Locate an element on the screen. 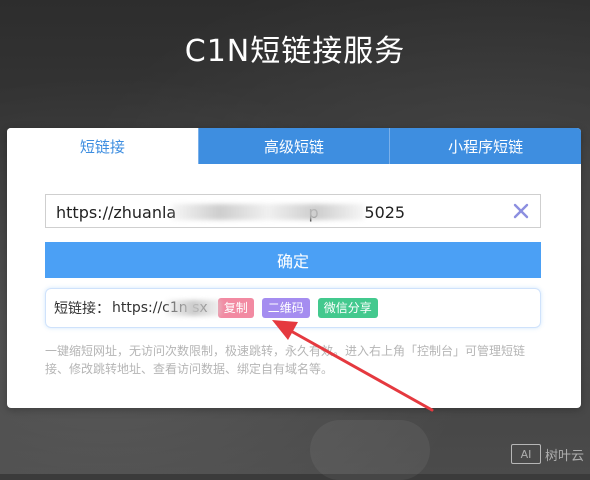 Image resolution: width=590 pixels, height=480 pixels. result-box: 短链接： https://c1n sx 复制 二维码 微信分享 is located at coordinates (293, 308).